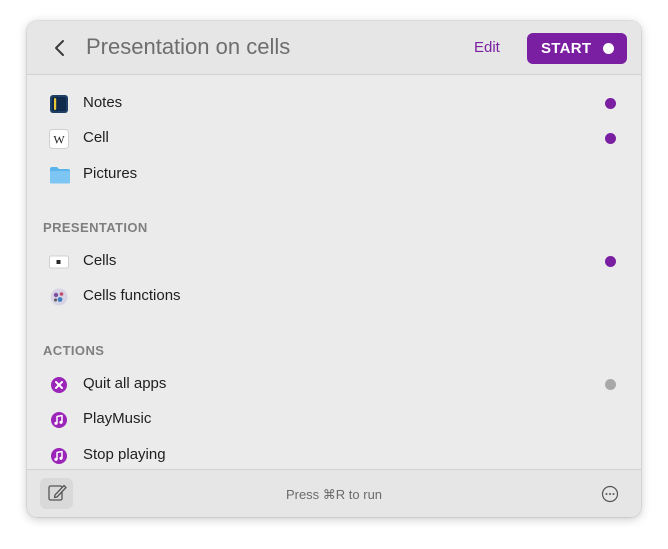  Describe the element at coordinates (95, 227) in the screenshot. I see `section-title-presentation: PRESENTATION` at that location.